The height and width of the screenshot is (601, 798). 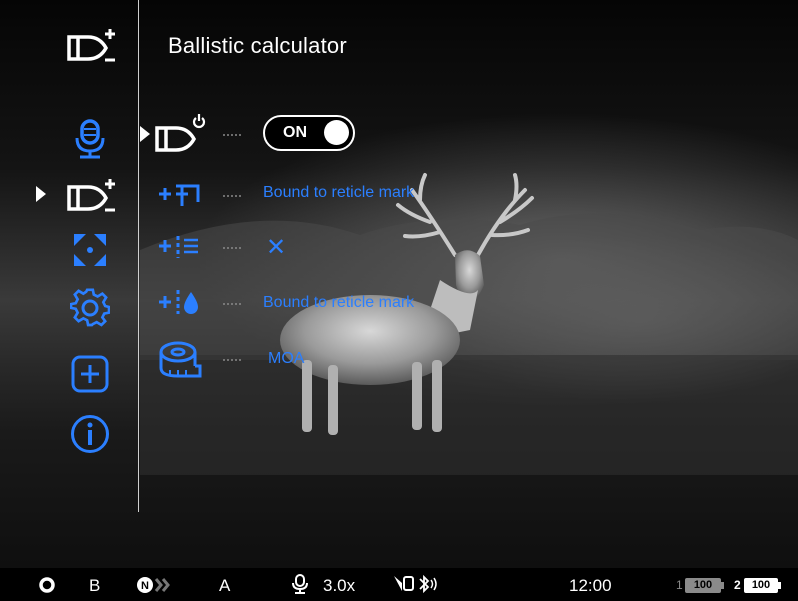 I want to click on battery2-value: 100, so click(x=761, y=585).